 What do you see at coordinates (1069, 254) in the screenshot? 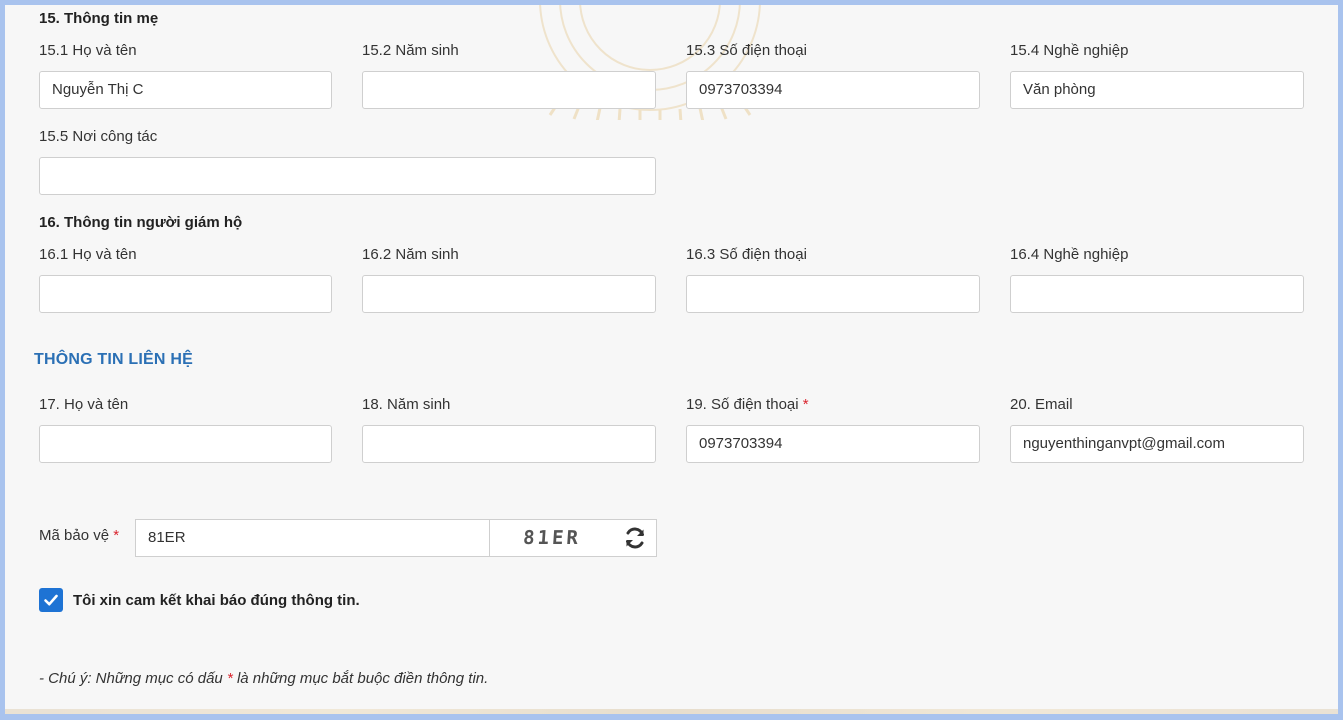
I see `guardian-job-label: 16.4 Nghề nghiệp` at bounding box center [1069, 254].